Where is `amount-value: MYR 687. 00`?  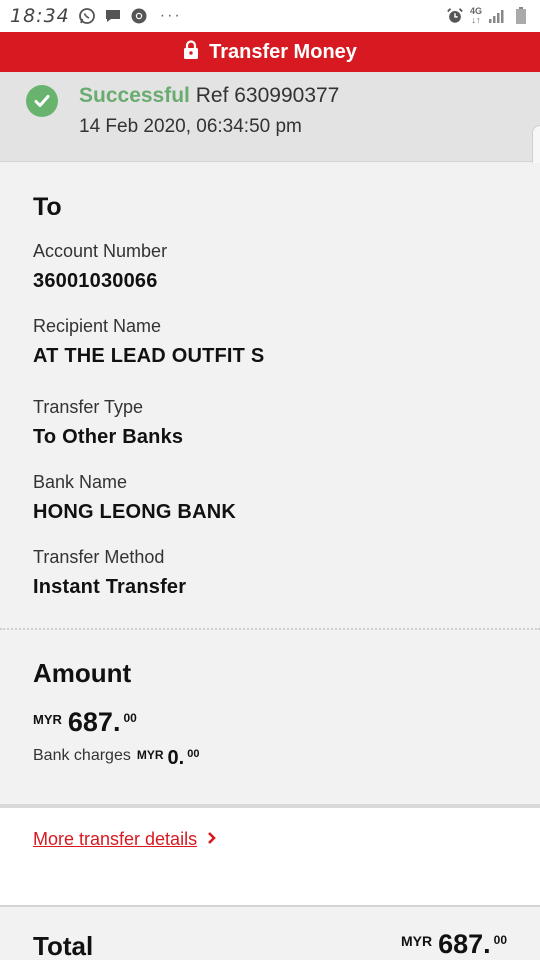
amount-value: MYR 687. 00 is located at coordinates (85, 722).